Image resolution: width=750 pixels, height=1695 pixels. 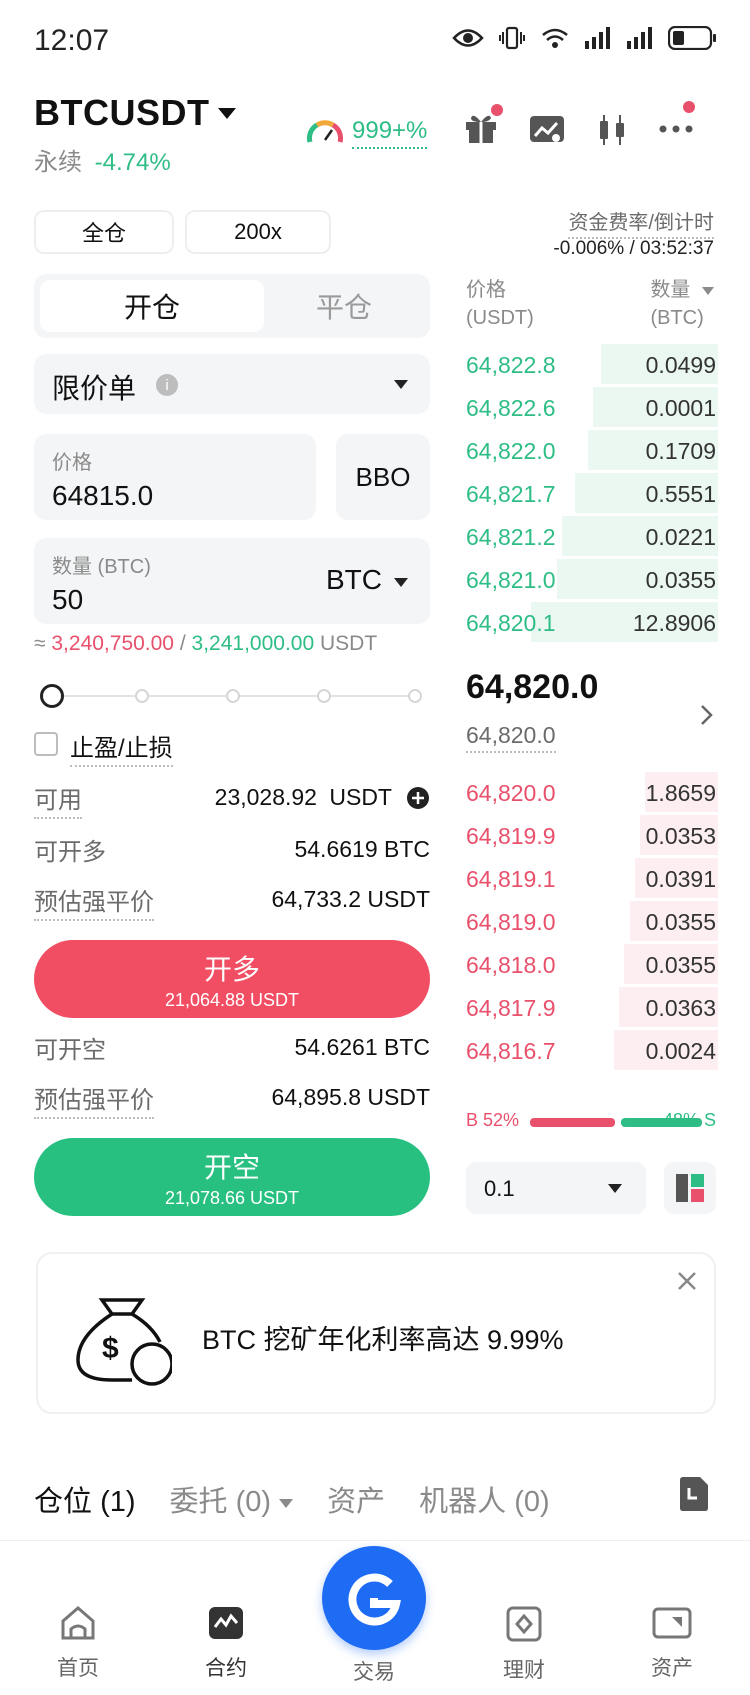 I want to click on tpsl-label: 止盈/止损, so click(x=121, y=747).